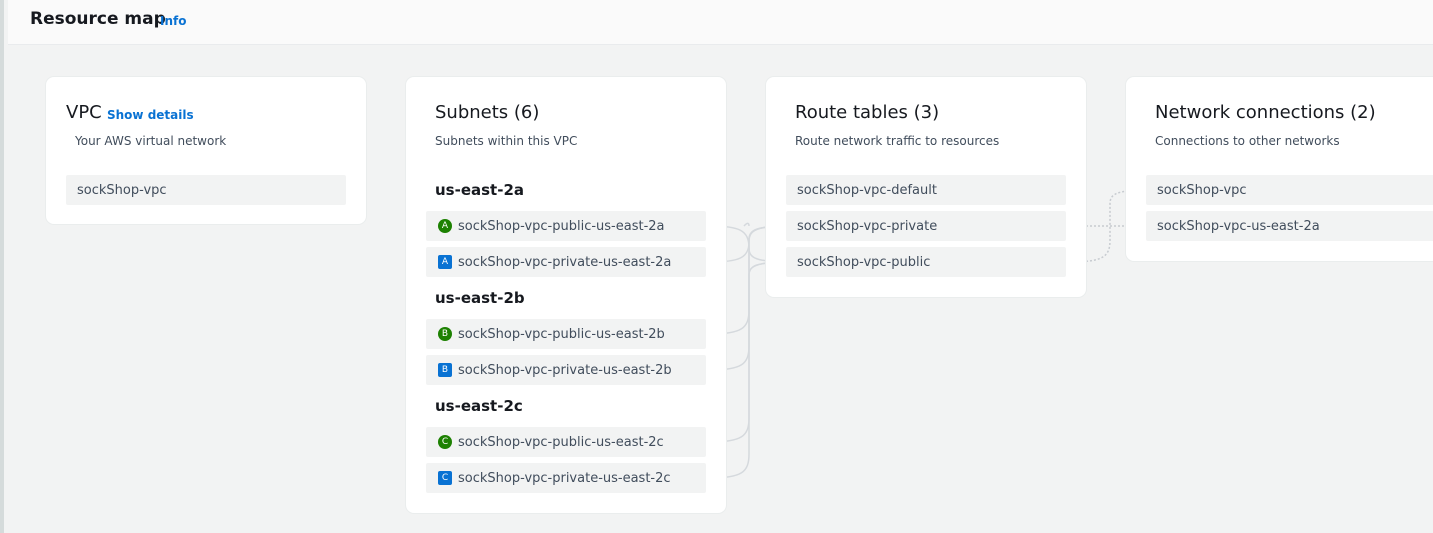 This screenshot has height=533, width=1433. I want to click on subnet-item-private-us-east-2b: B sockShop-vpc-private-us-east-2b, so click(566, 370).